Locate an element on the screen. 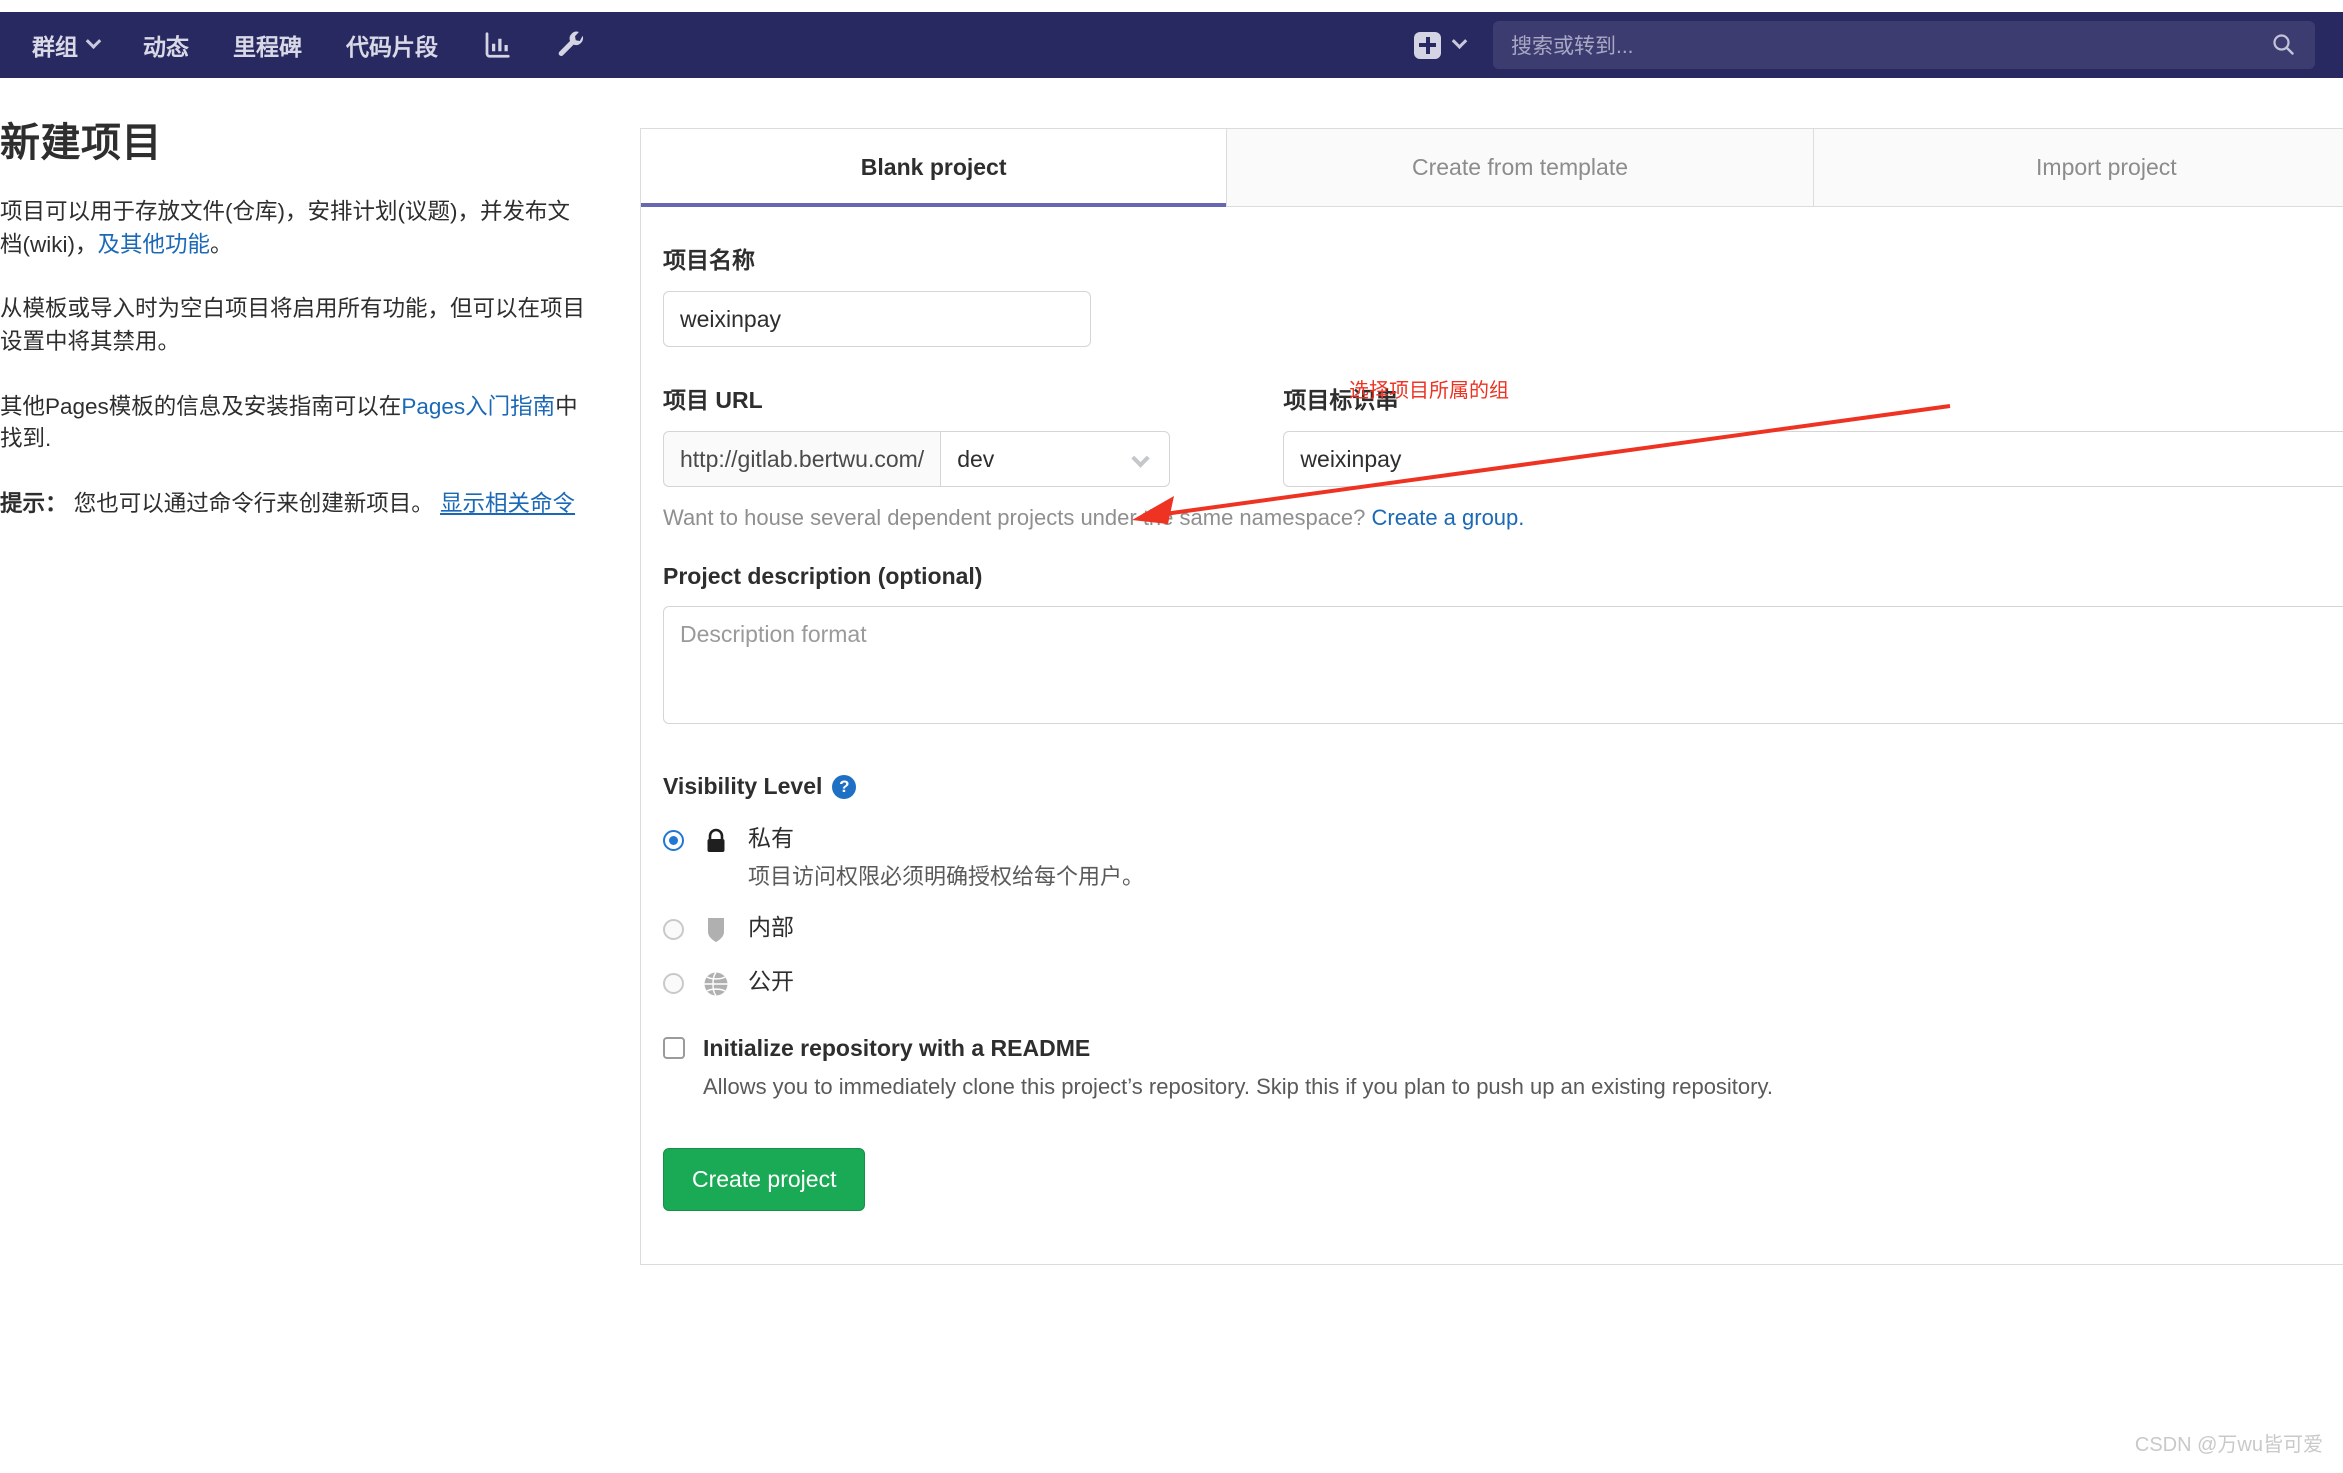 The width and height of the screenshot is (2343, 1473). annotation-label: 选择项目所属的组 is located at coordinates (1429, 391).